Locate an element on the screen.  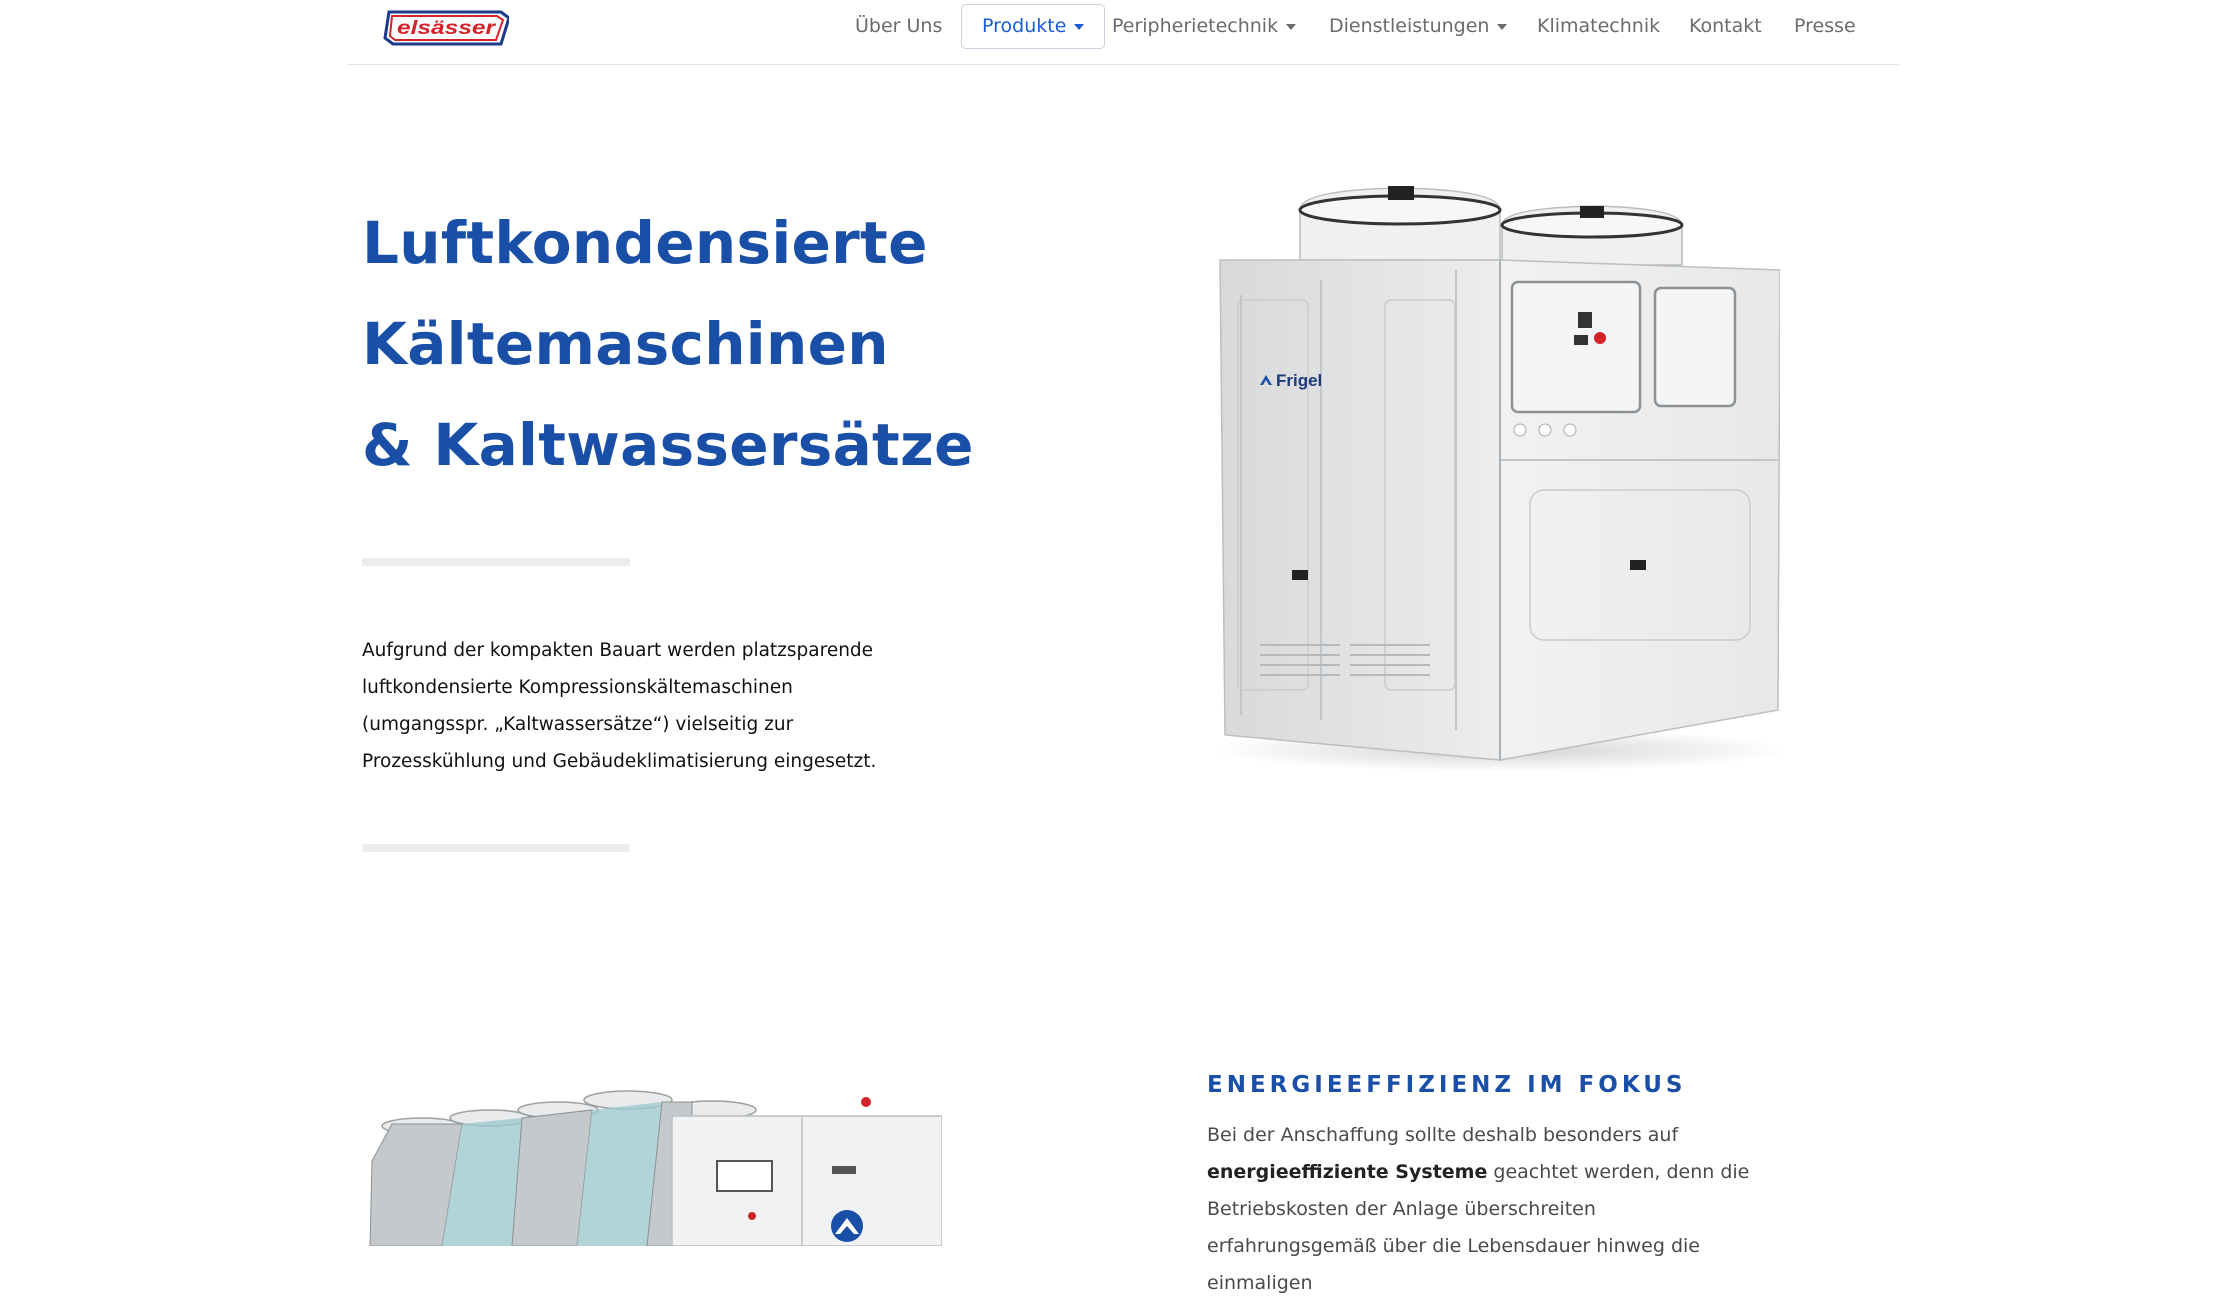
chiller-product-image: Frigel is located at coordinates (1495, 479).